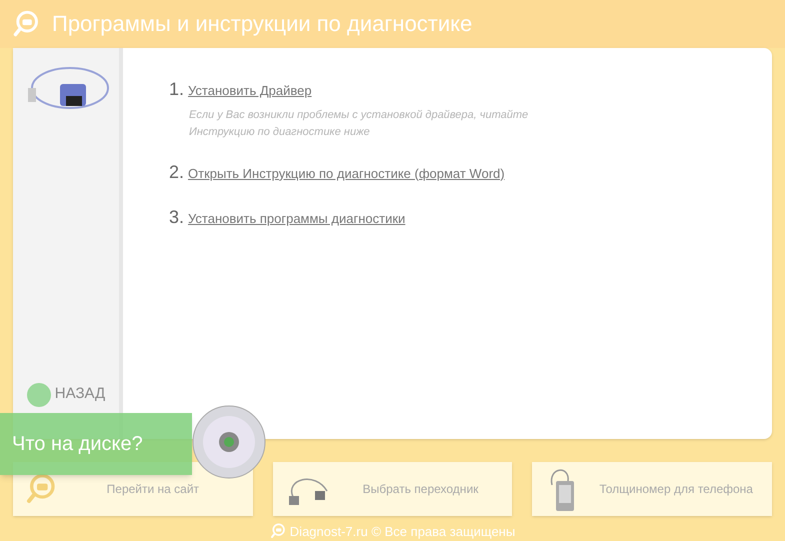 The image size is (785, 541). I want to click on step-note: Если у Вас возникли проблемы с установкой драйвера, читайте Инструкцию по диагностике ниже, so click(359, 124).